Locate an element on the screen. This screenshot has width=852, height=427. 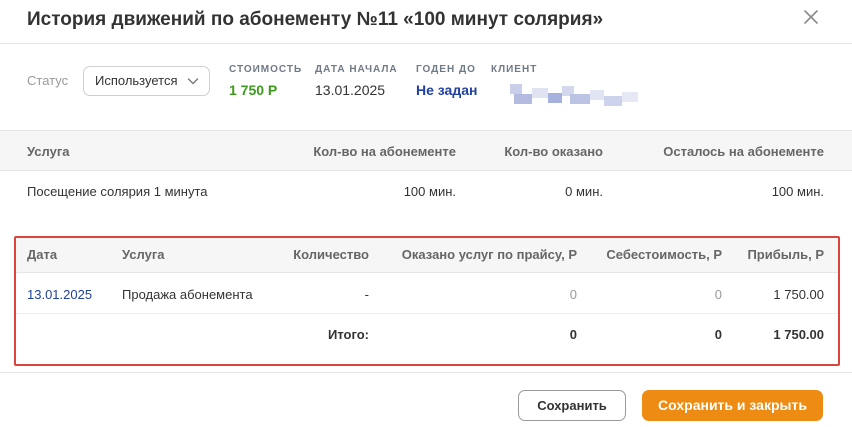
status-select-value: Используется is located at coordinates (136, 80).